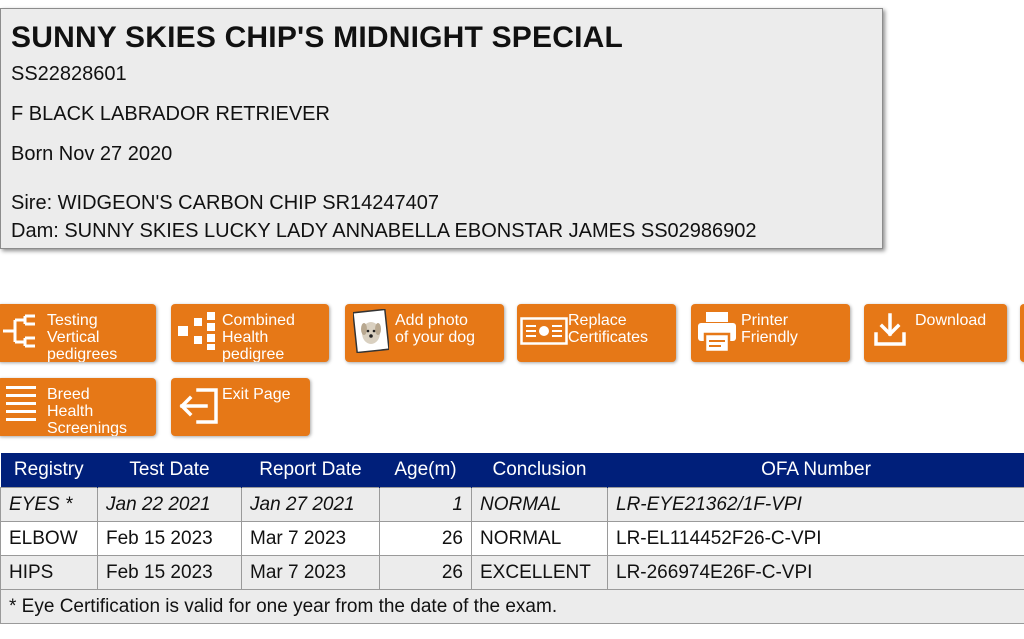 The width and height of the screenshot is (1024, 639). Describe the element at coordinates (425, 504) in the screenshot. I see `age-cell: 1` at that location.